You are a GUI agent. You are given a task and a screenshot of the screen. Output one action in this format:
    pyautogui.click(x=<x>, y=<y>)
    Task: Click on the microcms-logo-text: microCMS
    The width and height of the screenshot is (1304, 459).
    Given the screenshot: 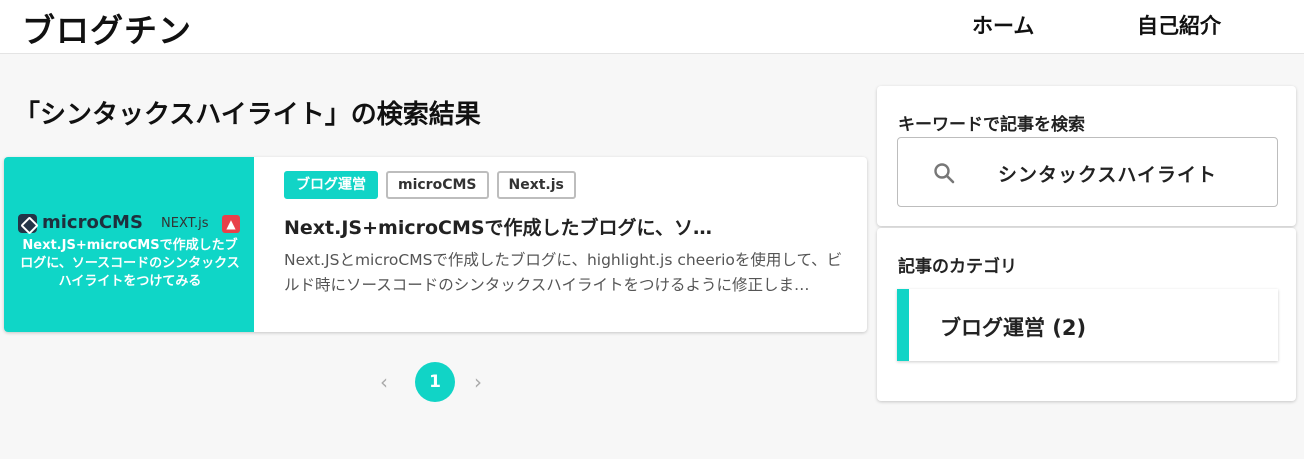 What is the action you would take?
    pyautogui.click(x=92, y=222)
    